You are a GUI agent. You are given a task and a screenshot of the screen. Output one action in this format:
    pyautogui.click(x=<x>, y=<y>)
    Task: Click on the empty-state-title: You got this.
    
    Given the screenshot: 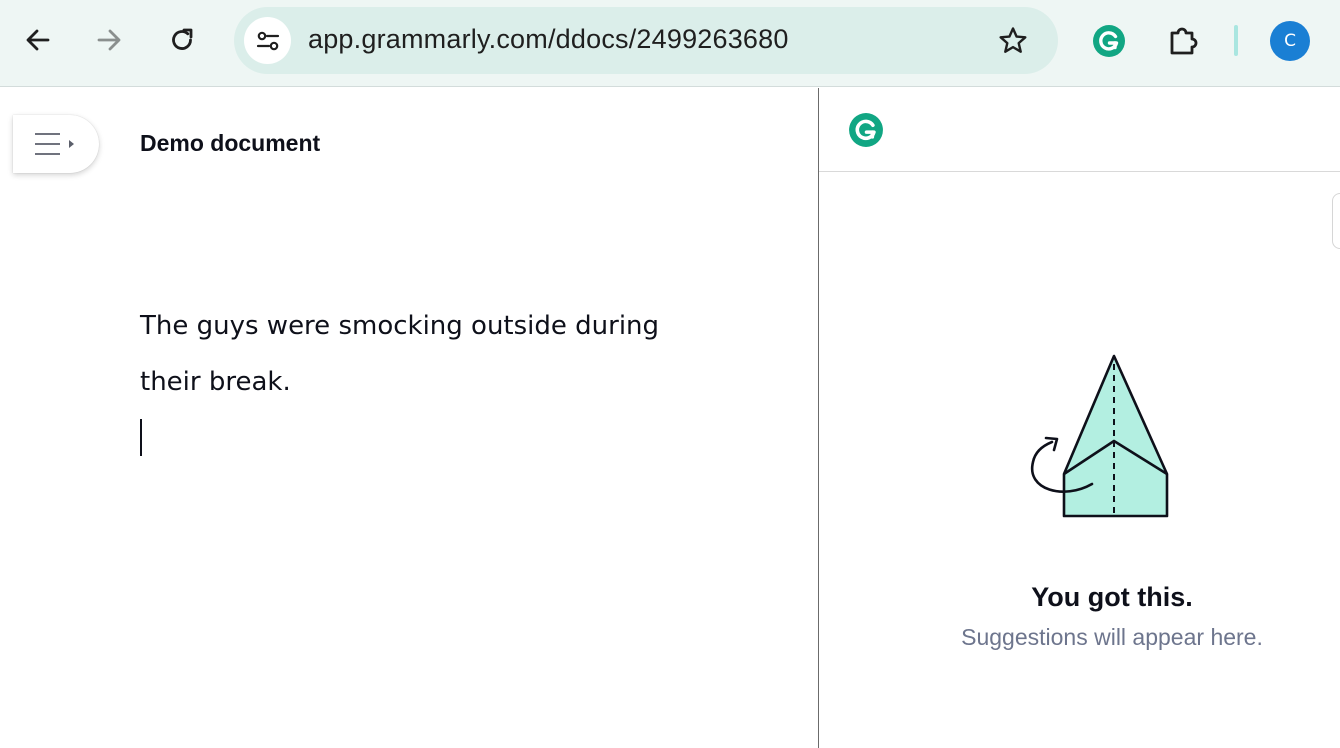 What is the action you would take?
    pyautogui.click(x=1112, y=597)
    